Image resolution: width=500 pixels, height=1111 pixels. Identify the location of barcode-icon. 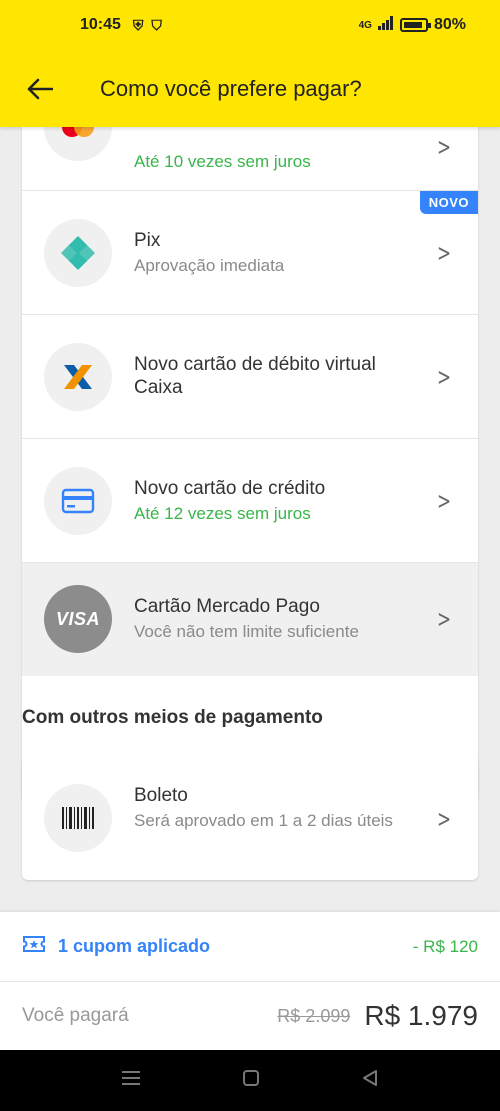
(78, 818).